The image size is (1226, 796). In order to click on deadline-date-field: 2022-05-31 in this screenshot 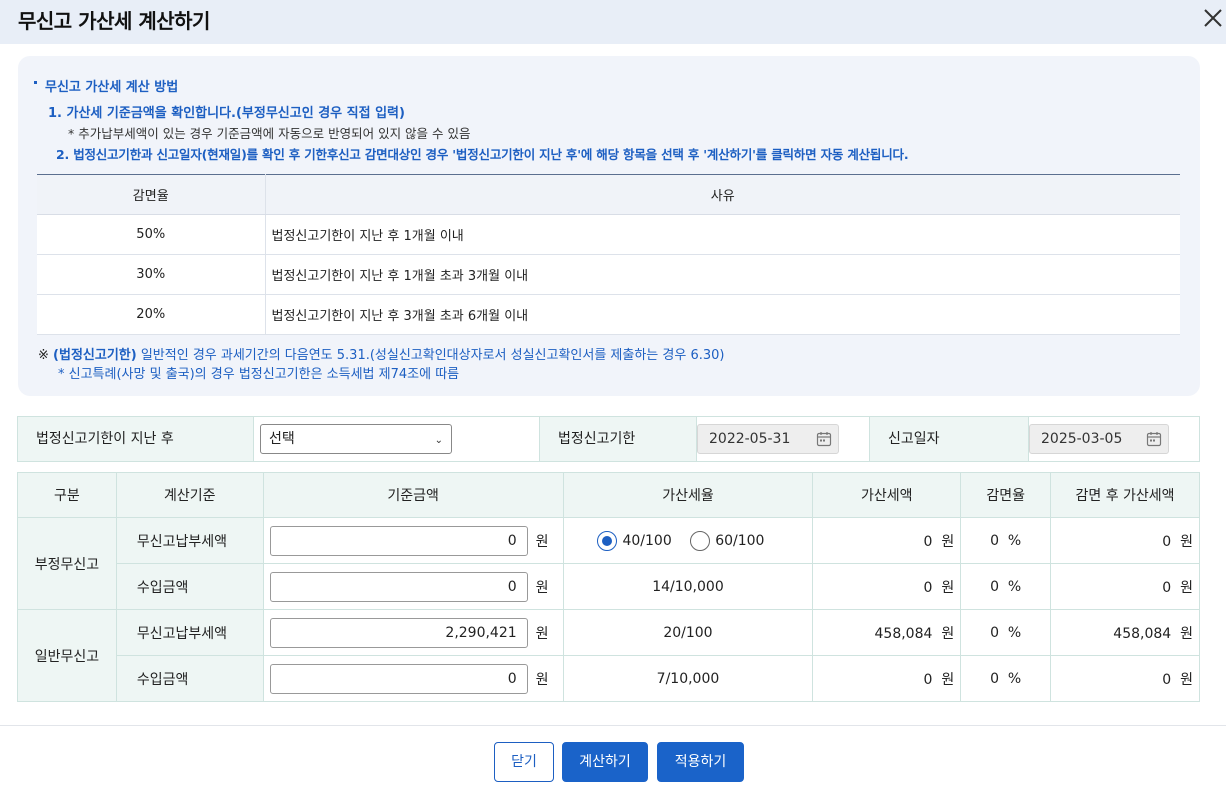, I will do `click(768, 439)`.